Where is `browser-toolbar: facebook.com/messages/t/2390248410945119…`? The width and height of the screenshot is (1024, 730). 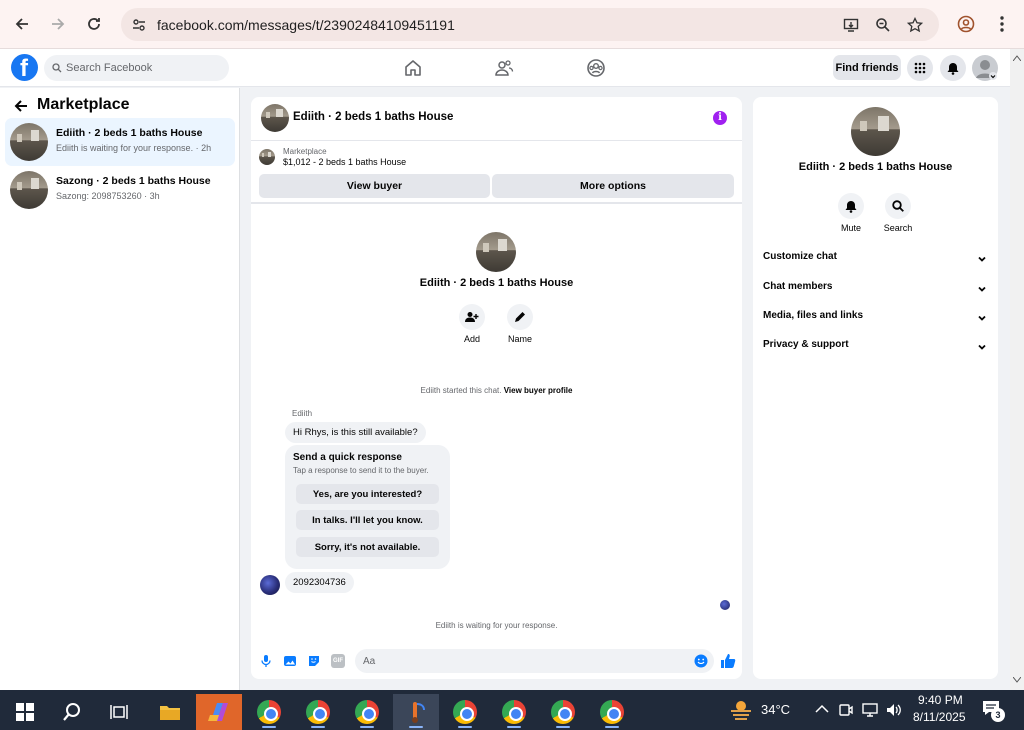
browser-toolbar: facebook.com/messages/t/2390248410945119… is located at coordinates (512, 24).